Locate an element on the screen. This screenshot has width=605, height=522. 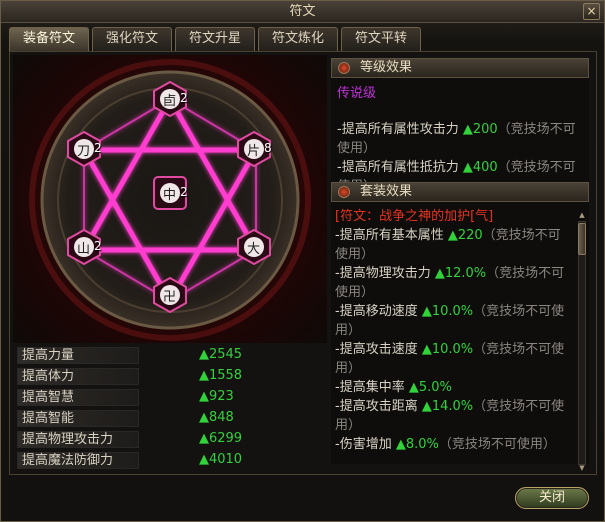
rune-glyph: 刀 is located at coordinates (84, 151).